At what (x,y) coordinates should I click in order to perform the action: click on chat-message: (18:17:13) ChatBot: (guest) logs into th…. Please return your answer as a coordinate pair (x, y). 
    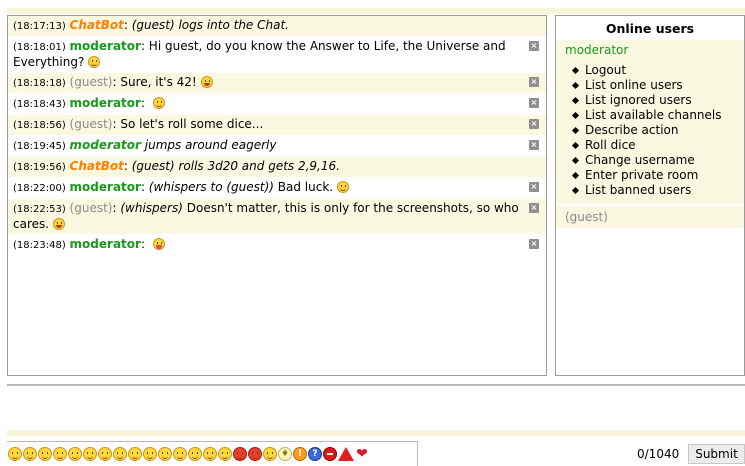
    Looking at the image, I should click on (277, 26).